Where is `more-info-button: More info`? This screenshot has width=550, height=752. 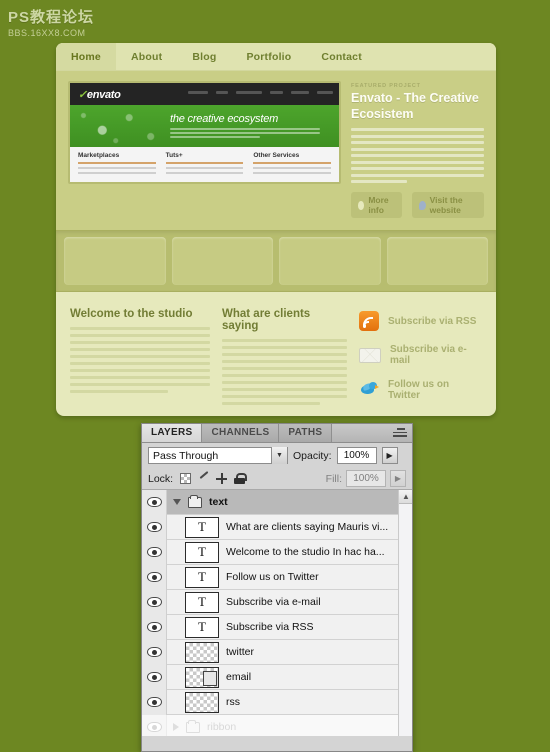
more-info-button: More info is located at coordinates (377, 205).